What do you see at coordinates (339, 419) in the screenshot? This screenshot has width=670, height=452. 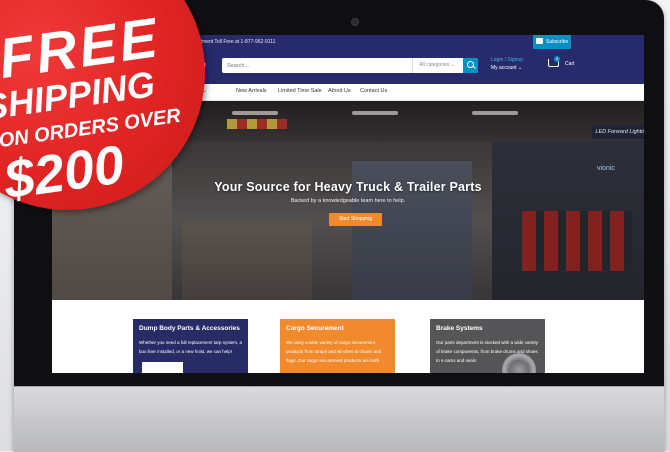 I see `monitor-chin` at bounding box center [339, 419].